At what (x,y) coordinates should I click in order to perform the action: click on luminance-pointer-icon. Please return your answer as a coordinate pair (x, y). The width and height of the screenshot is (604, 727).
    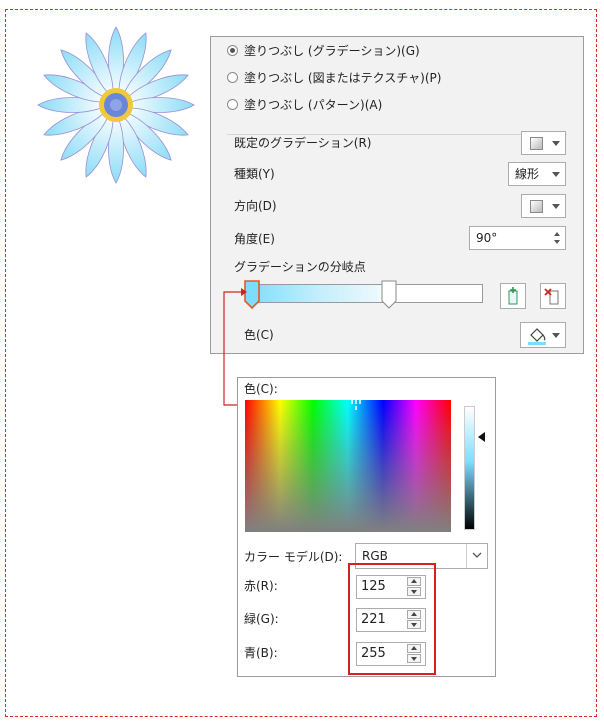
    Looking at the image, I should click on (482, 437).